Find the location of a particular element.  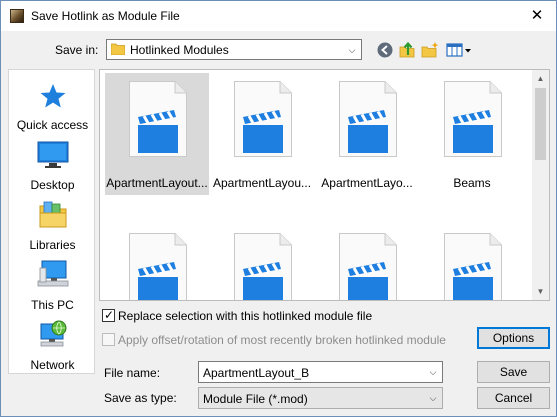

back-icon is located at coordinates (385, 50).